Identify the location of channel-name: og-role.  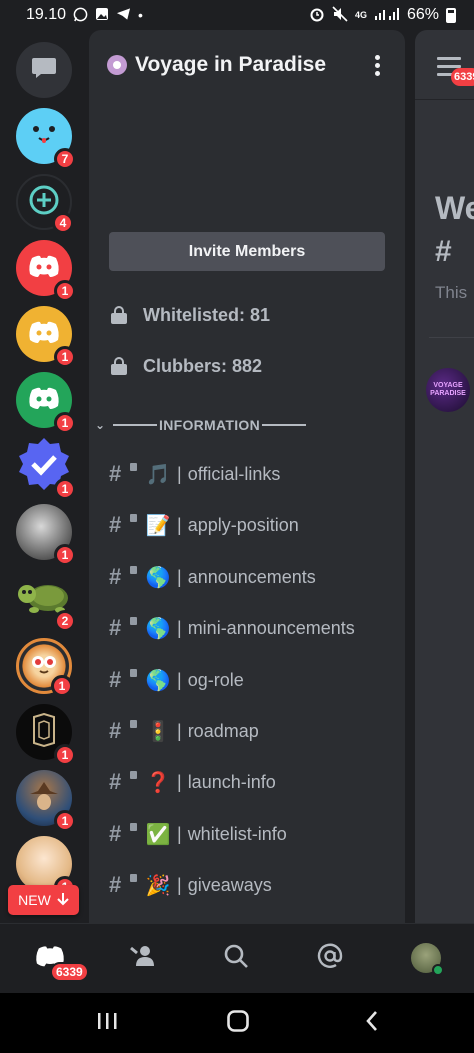
(215, 679).